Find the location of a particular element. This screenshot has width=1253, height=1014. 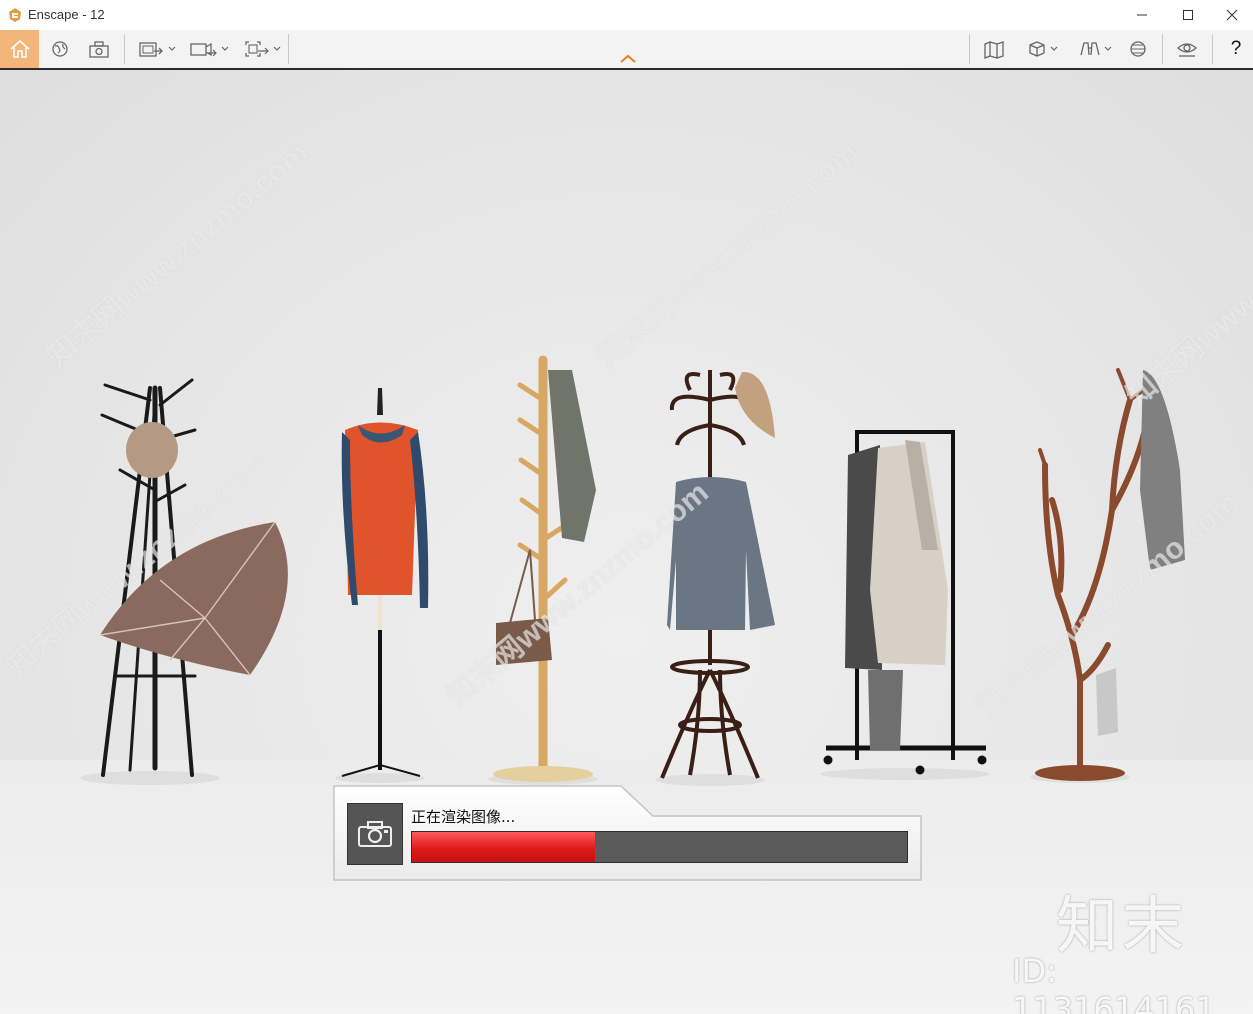

collapse-toolbar-icon is located at coordinates (628, 59).